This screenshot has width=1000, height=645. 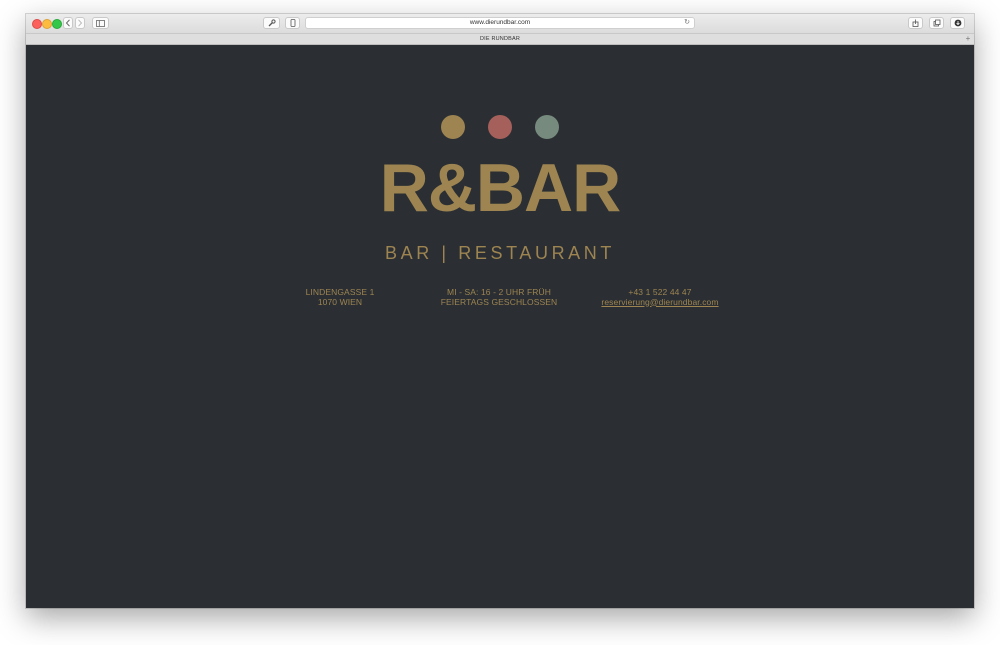 I want to click on chevron-left-icon, so click(x=67, y=23).